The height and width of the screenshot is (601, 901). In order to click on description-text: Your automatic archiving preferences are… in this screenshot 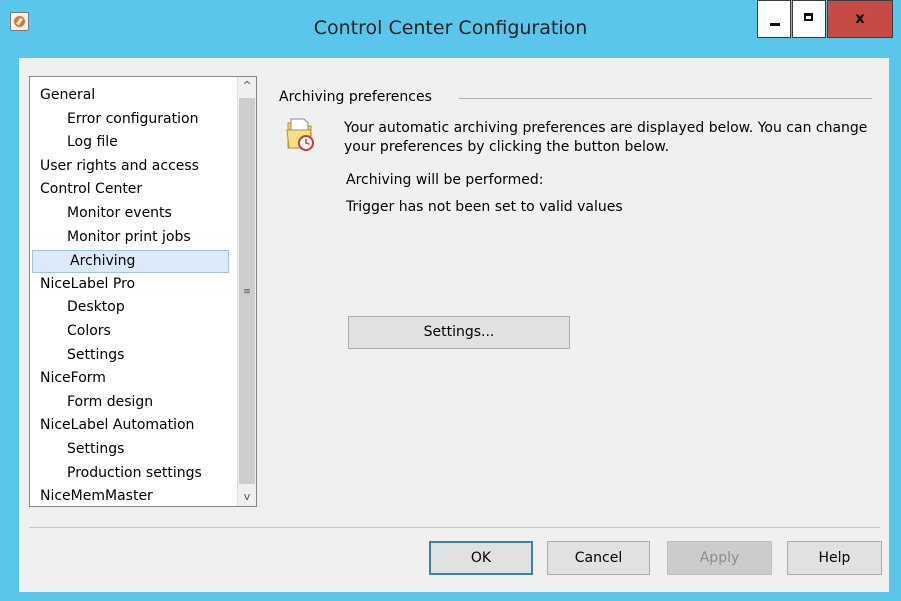, I will do `click(606, 137)`.